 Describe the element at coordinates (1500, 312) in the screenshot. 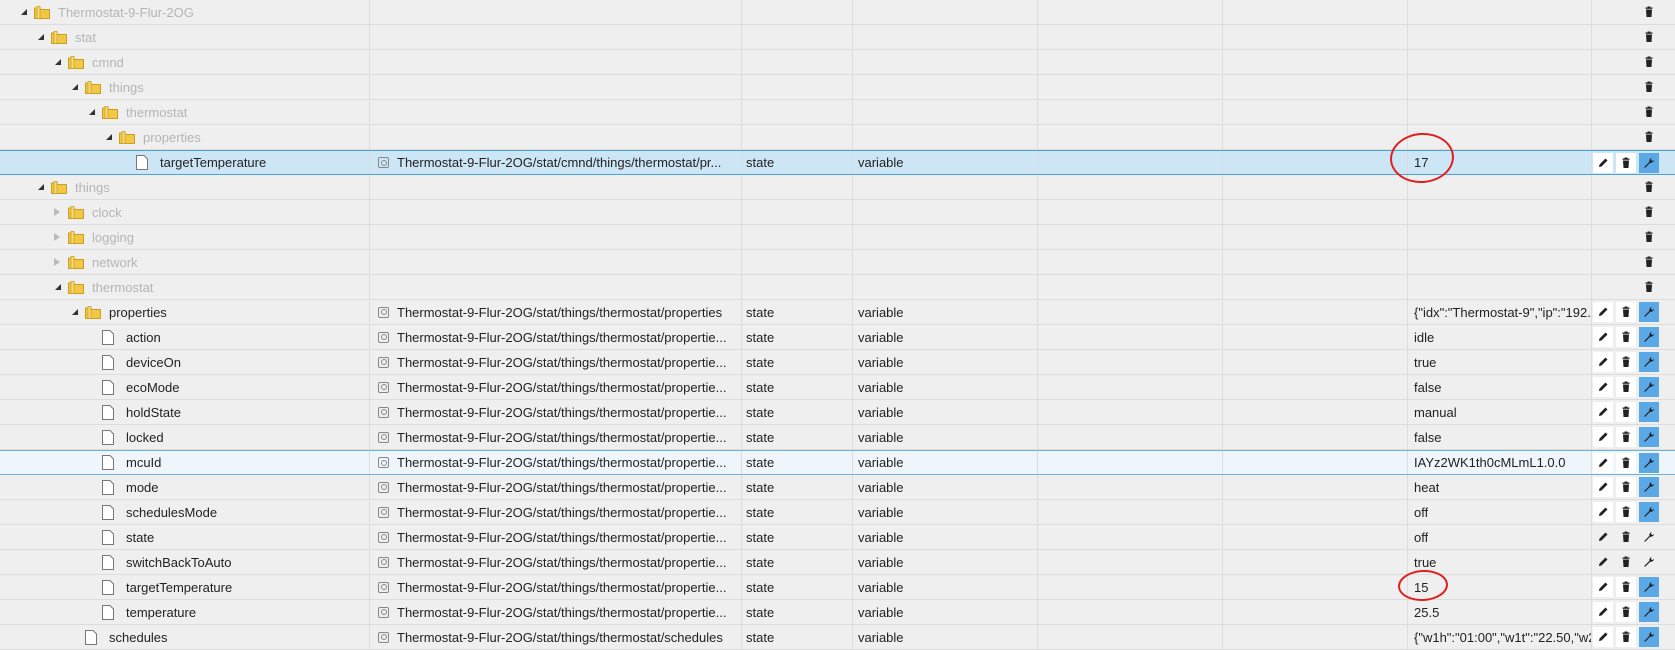

I see `value-cell: {"idx":"Thermostat-9","ip":"192.` at that location.